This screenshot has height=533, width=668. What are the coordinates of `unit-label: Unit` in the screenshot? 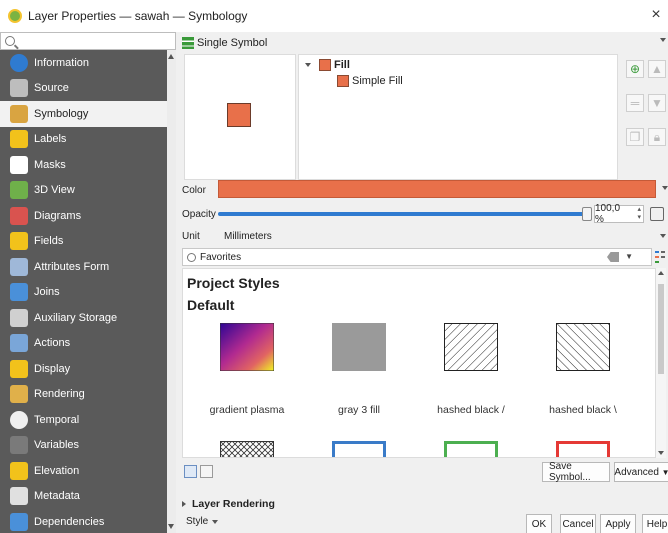 It's located at (191, 236).